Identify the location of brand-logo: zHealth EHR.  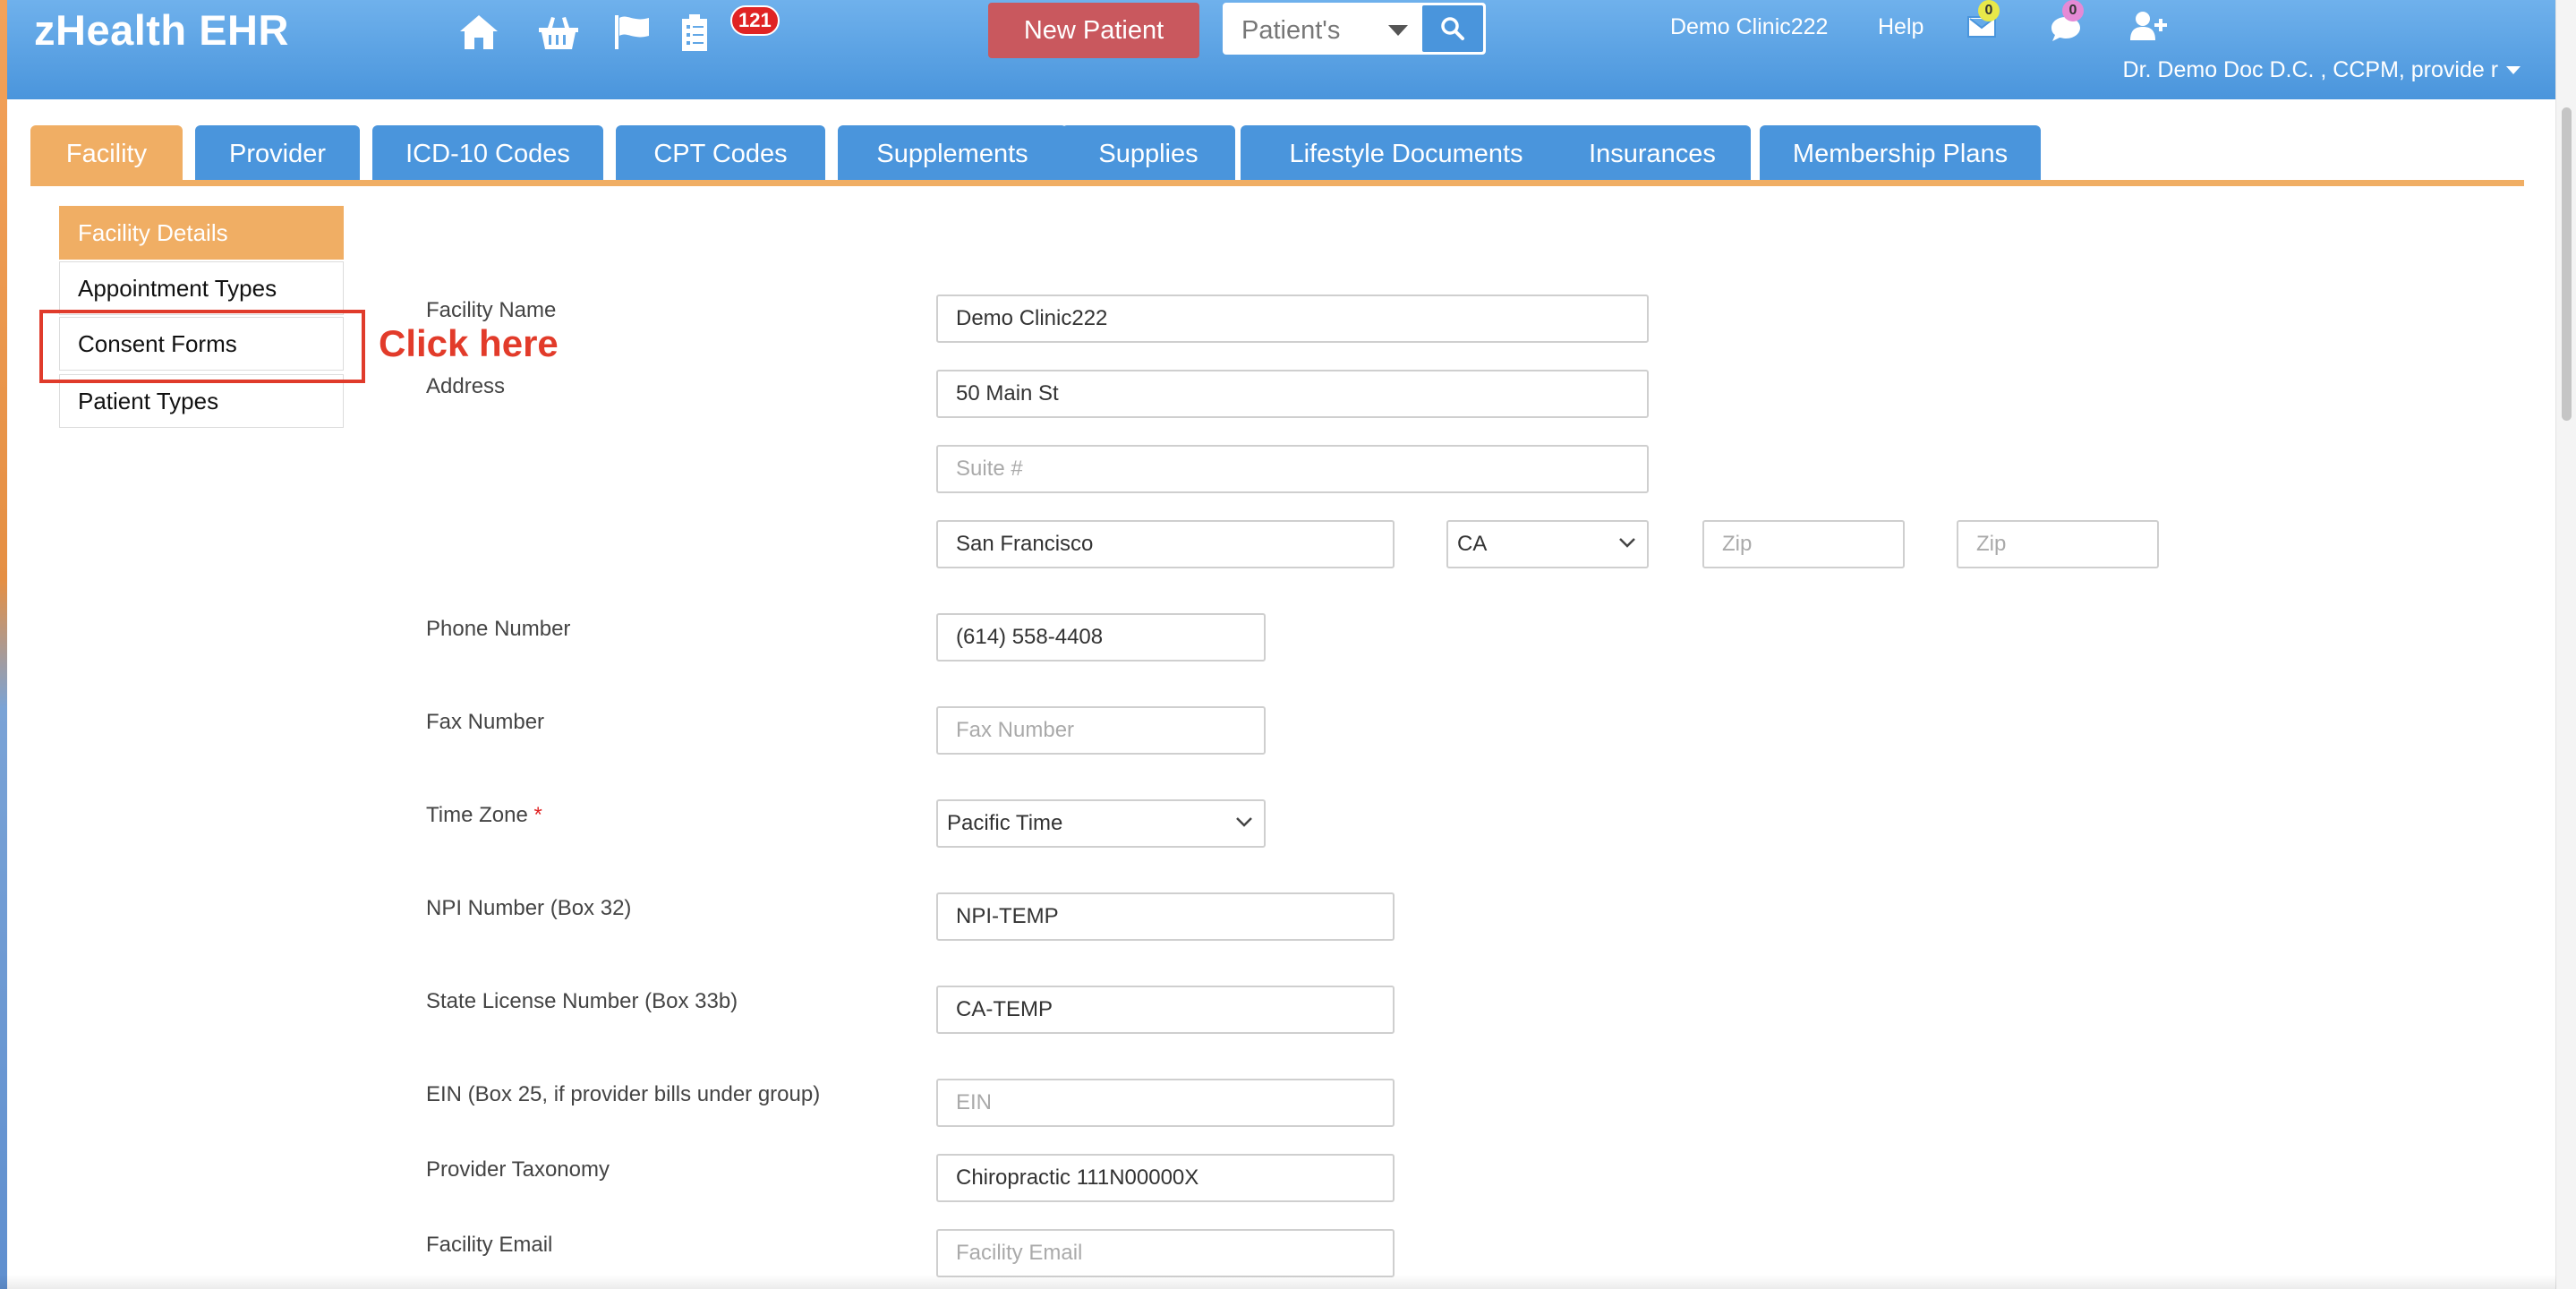
(161, 30).